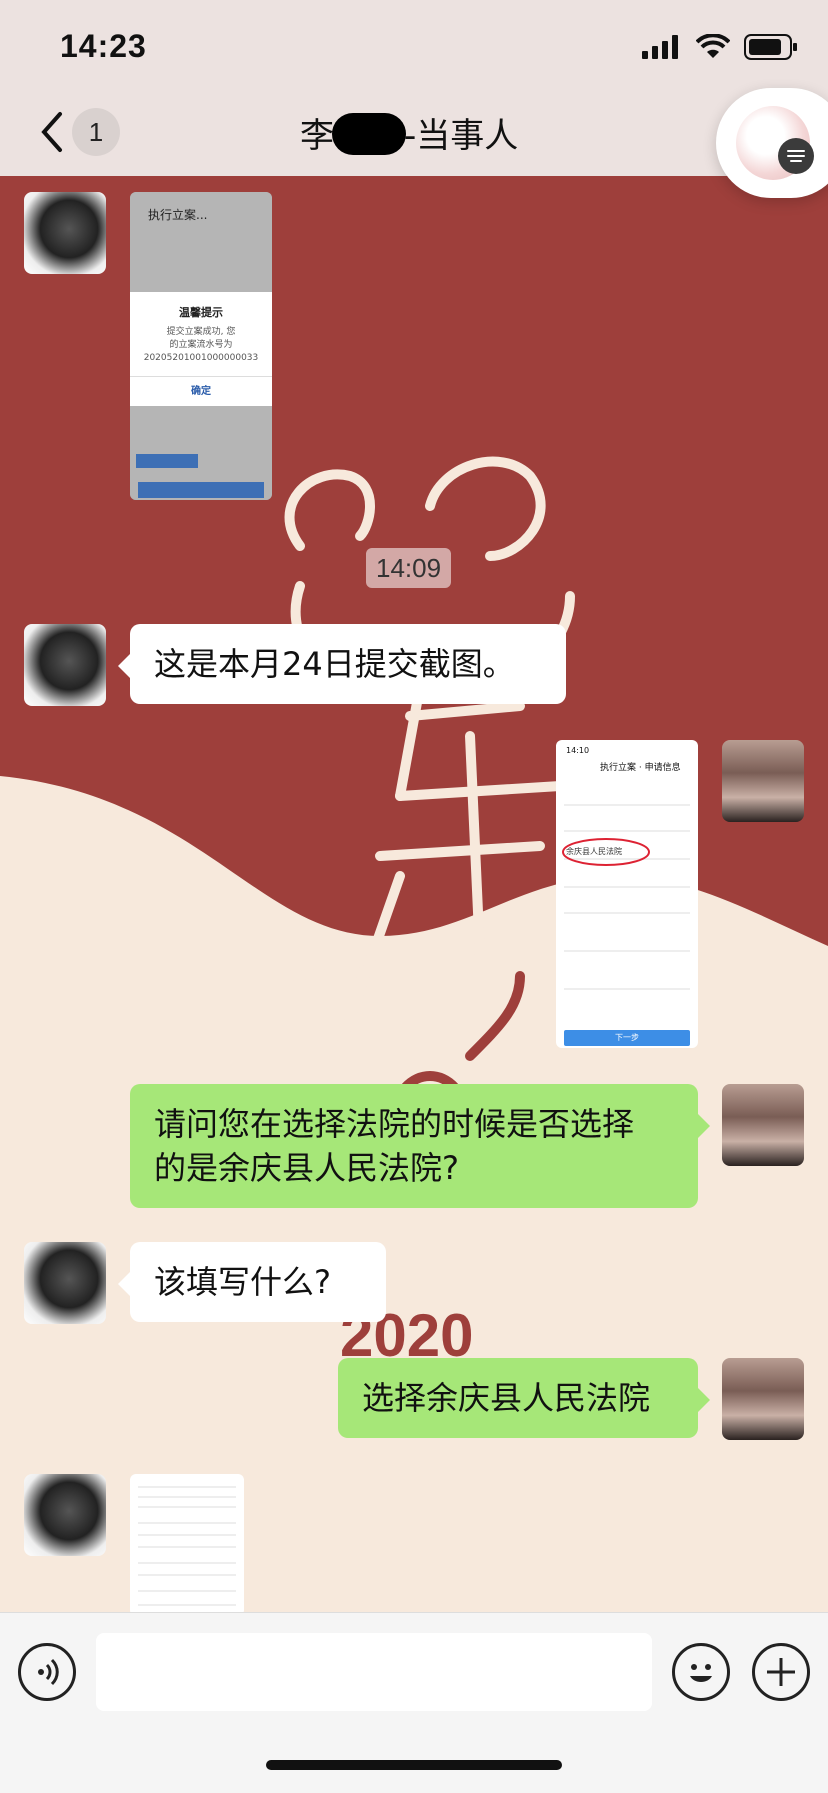  I want to click on message-line: 的是余庆县人民法院?, so click(306, 1168).